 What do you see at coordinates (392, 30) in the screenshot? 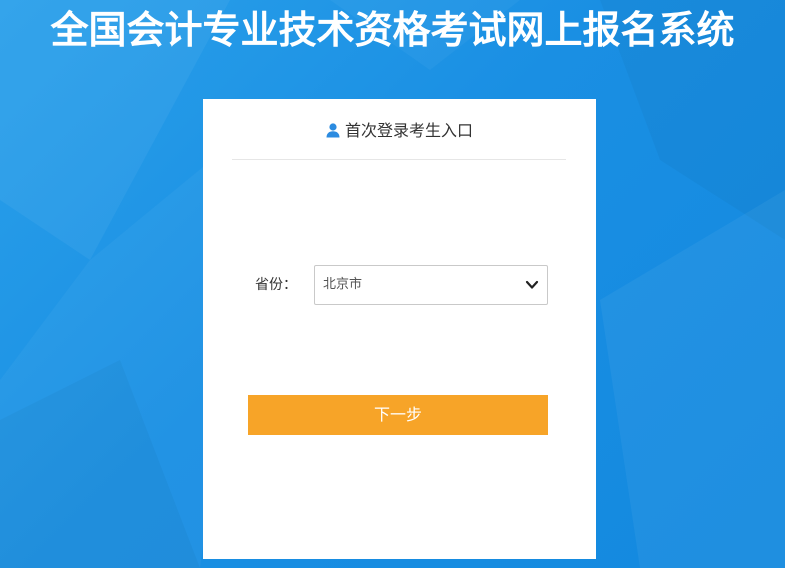
I see `page-title: 全国会计专业技术资格考试网上报名系统` at bounding box center [392, 30].